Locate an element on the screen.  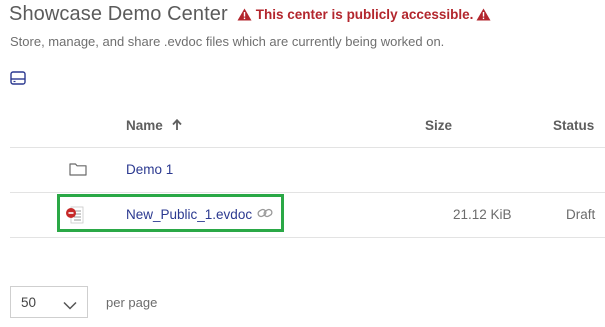
list-view-icon is located at coordinates (18, 78).